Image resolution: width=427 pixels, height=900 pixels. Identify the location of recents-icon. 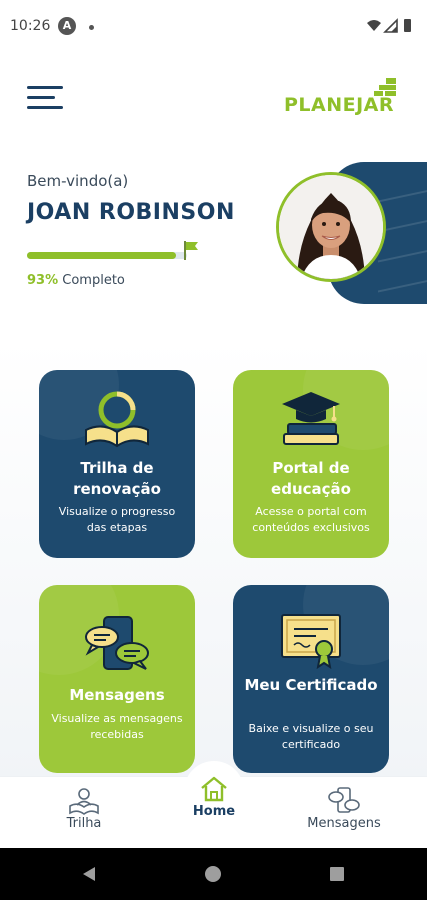
(337, 874).